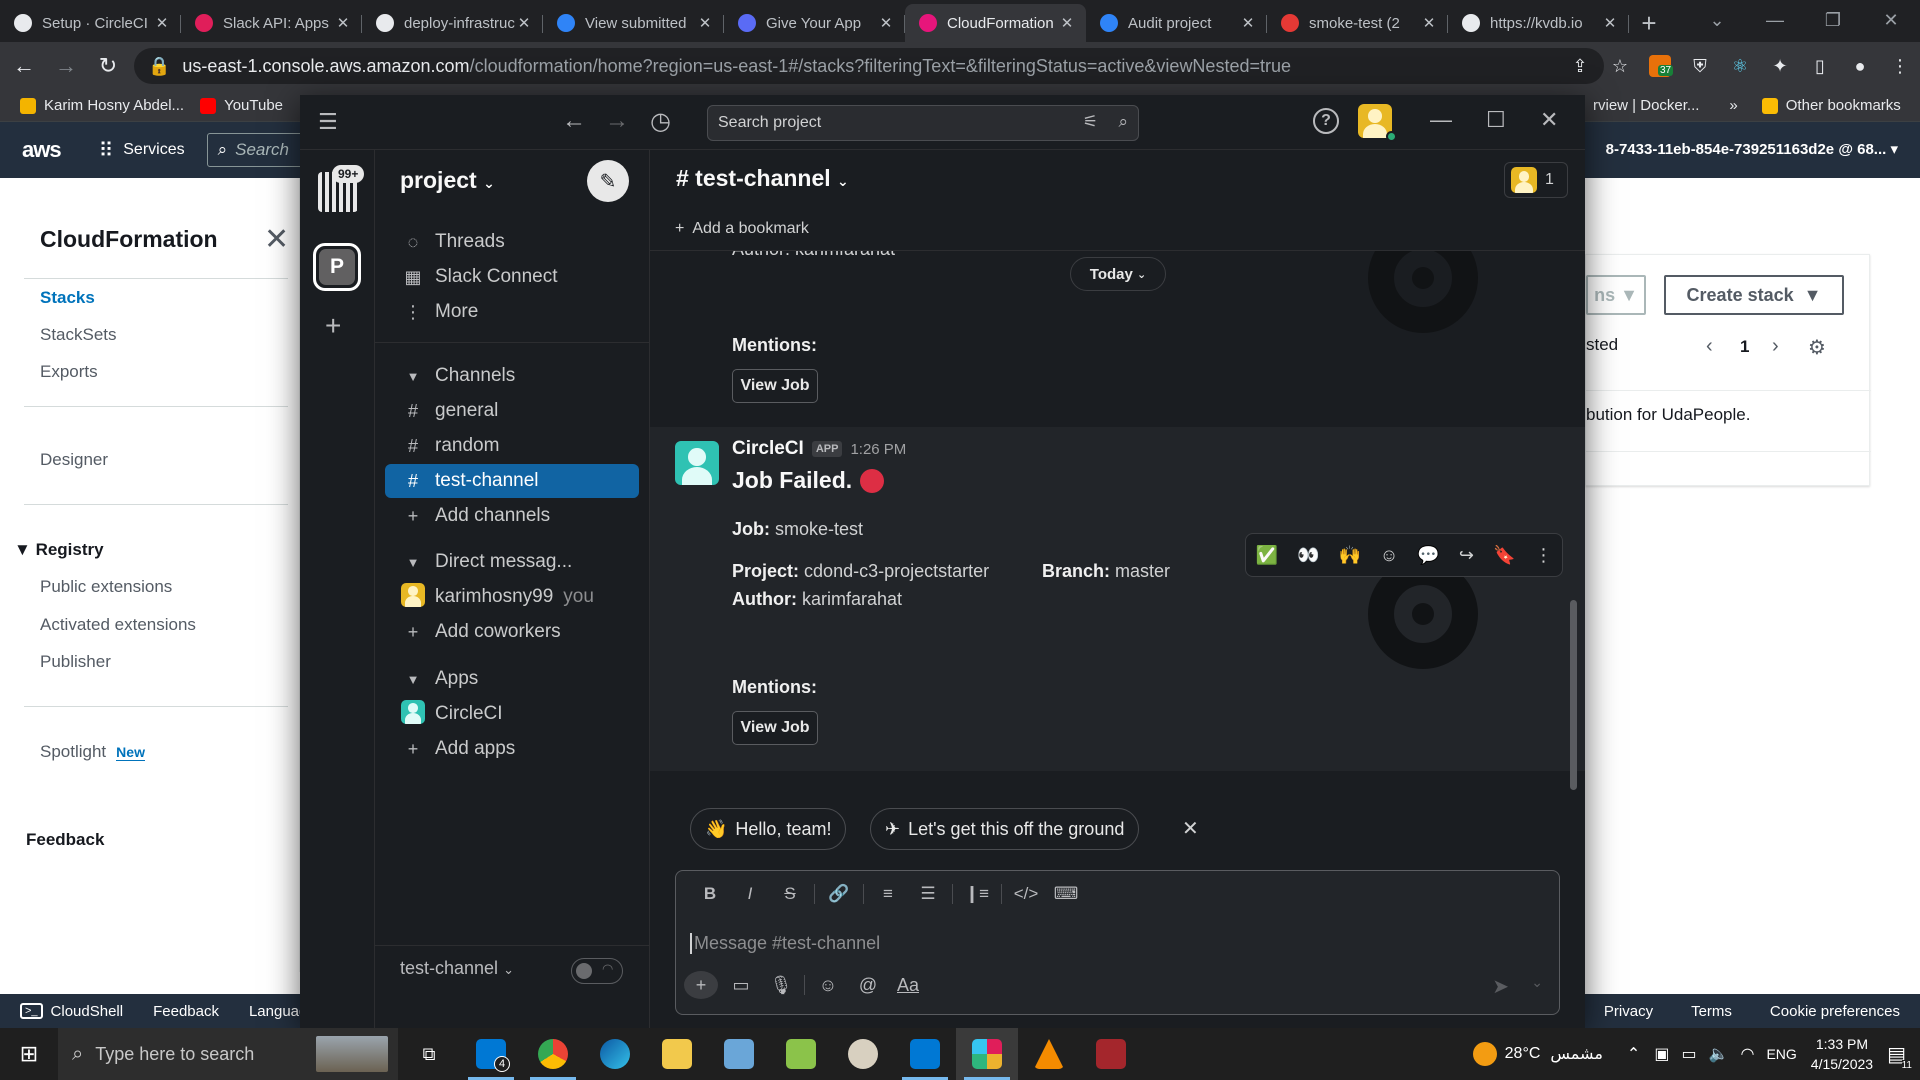 The height and width of the screenshot is (1080, 1920). I want to click on registry-group: ▼ Registry, so click(59, 550).